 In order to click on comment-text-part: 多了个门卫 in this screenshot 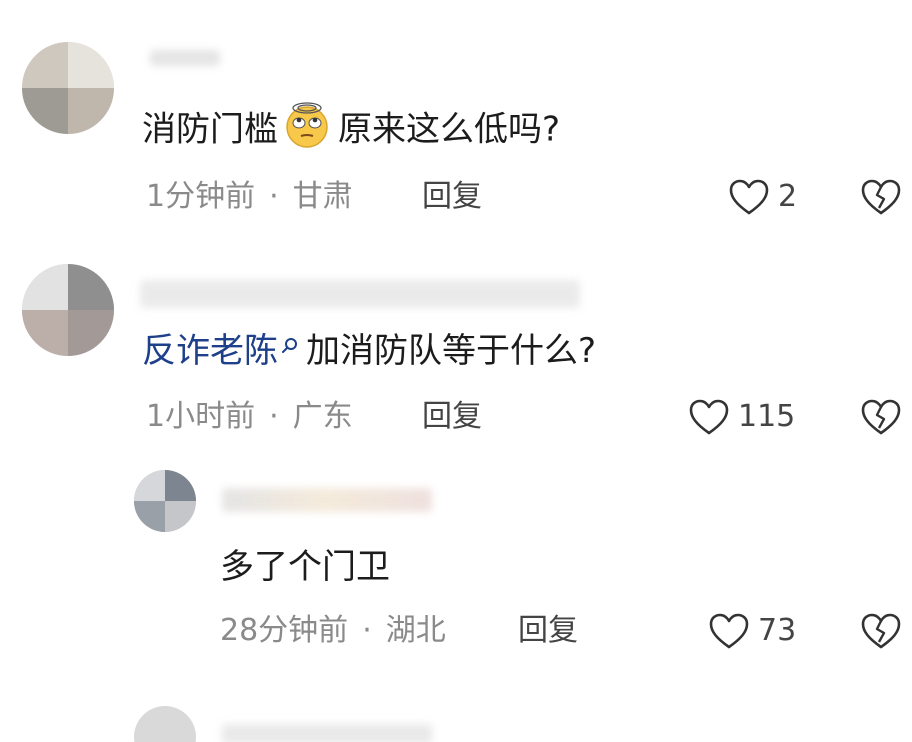, I will do `click(305, 567)`.